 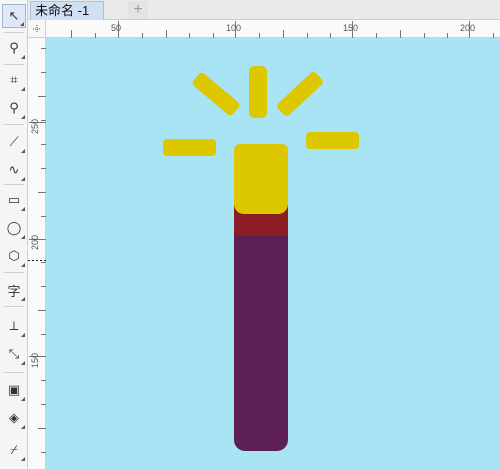 I want to click on wand-handle, so click(x=261, y=329).